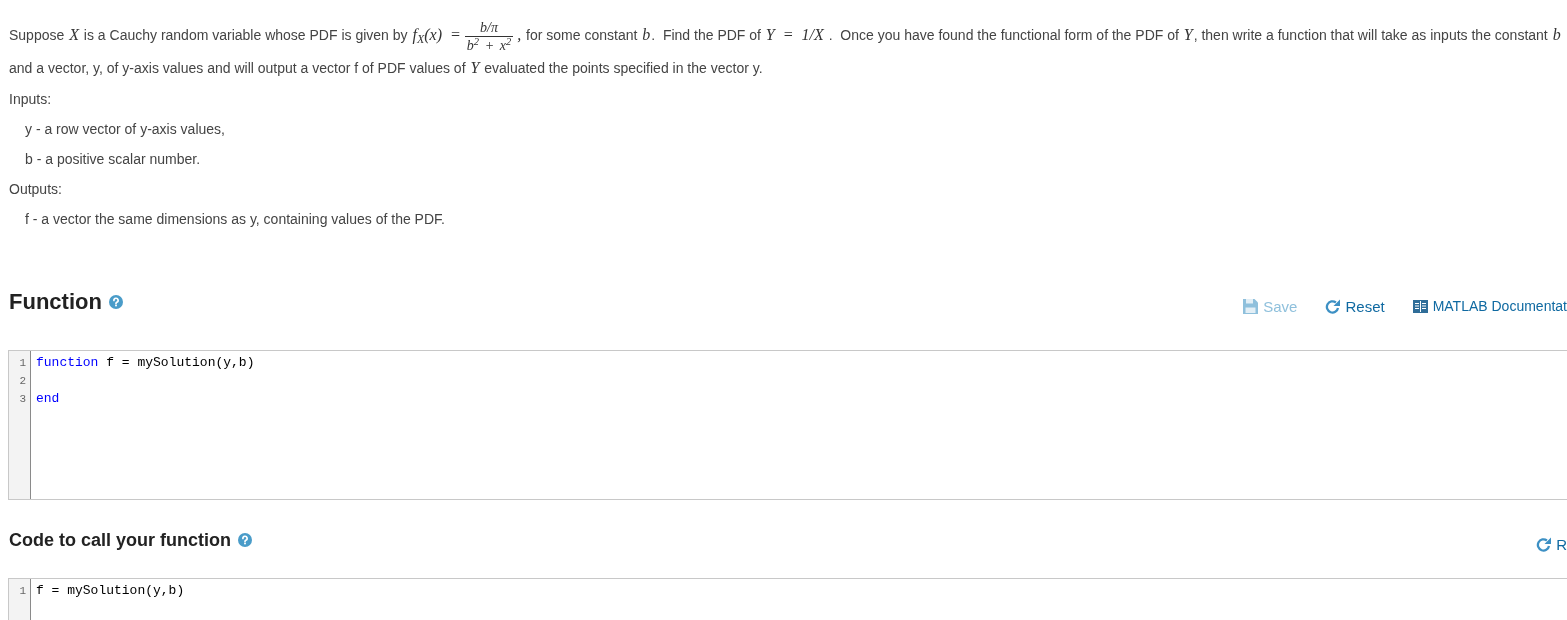  Describe the element at coordinates (55, 301) in the screenshot. I see `section-heading: Function` at that location.